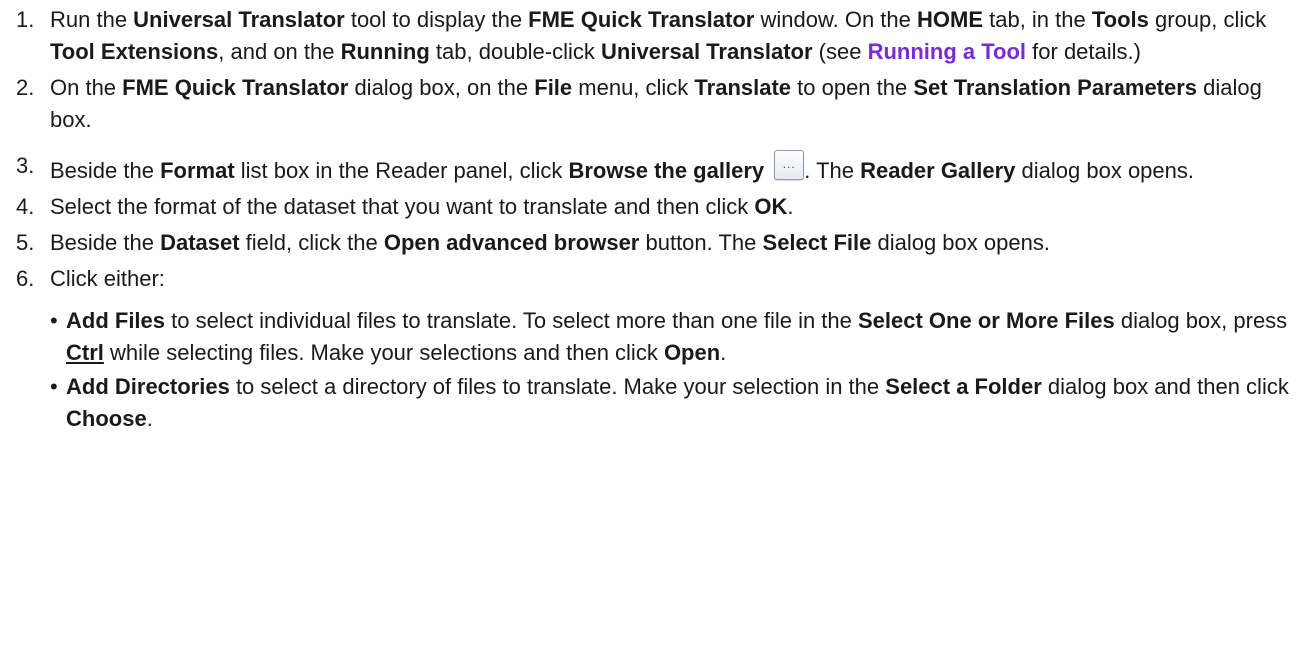  Describe the element at coordinates (950, 19) in the screenshot. I see `ui-term: HOME` at that location.